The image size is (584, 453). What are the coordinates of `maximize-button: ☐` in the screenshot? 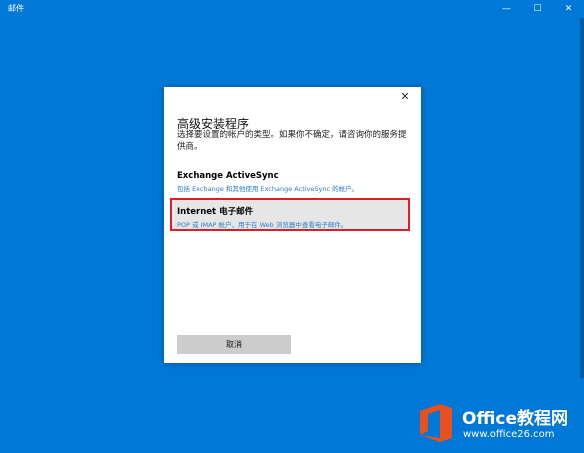 It's located at (537, 9).